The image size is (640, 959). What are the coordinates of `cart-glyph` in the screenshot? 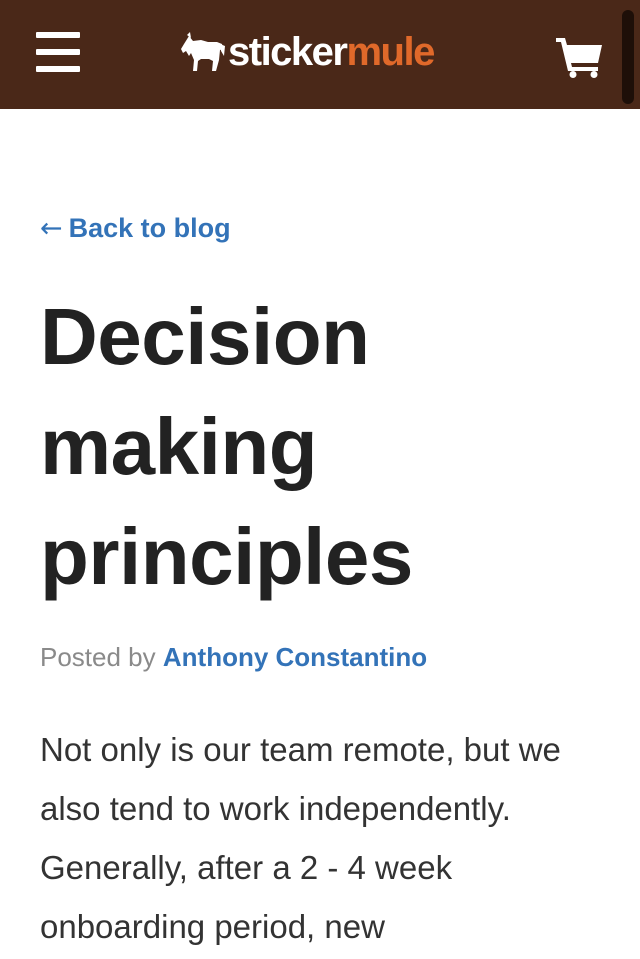 It's located at (579, 58).